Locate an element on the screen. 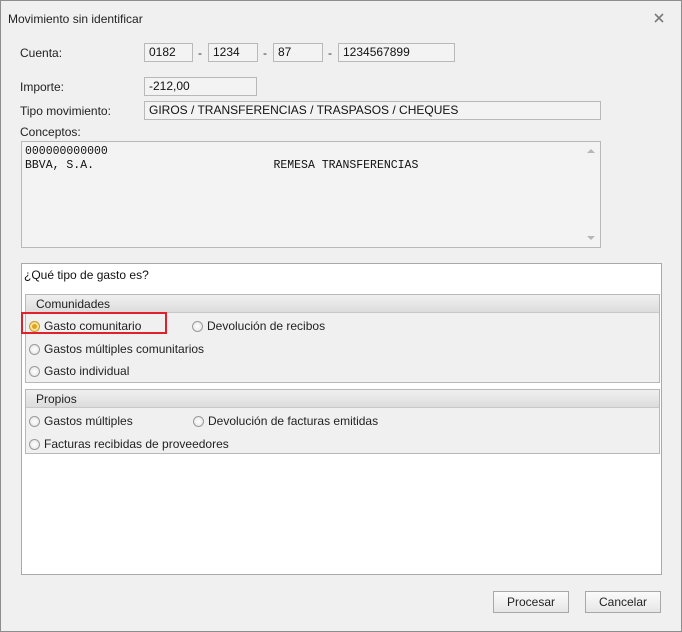 This screenshot has width=682, height=632. radio-label: Gastos múltiples comunitarios is located at coordinates (124, 349).